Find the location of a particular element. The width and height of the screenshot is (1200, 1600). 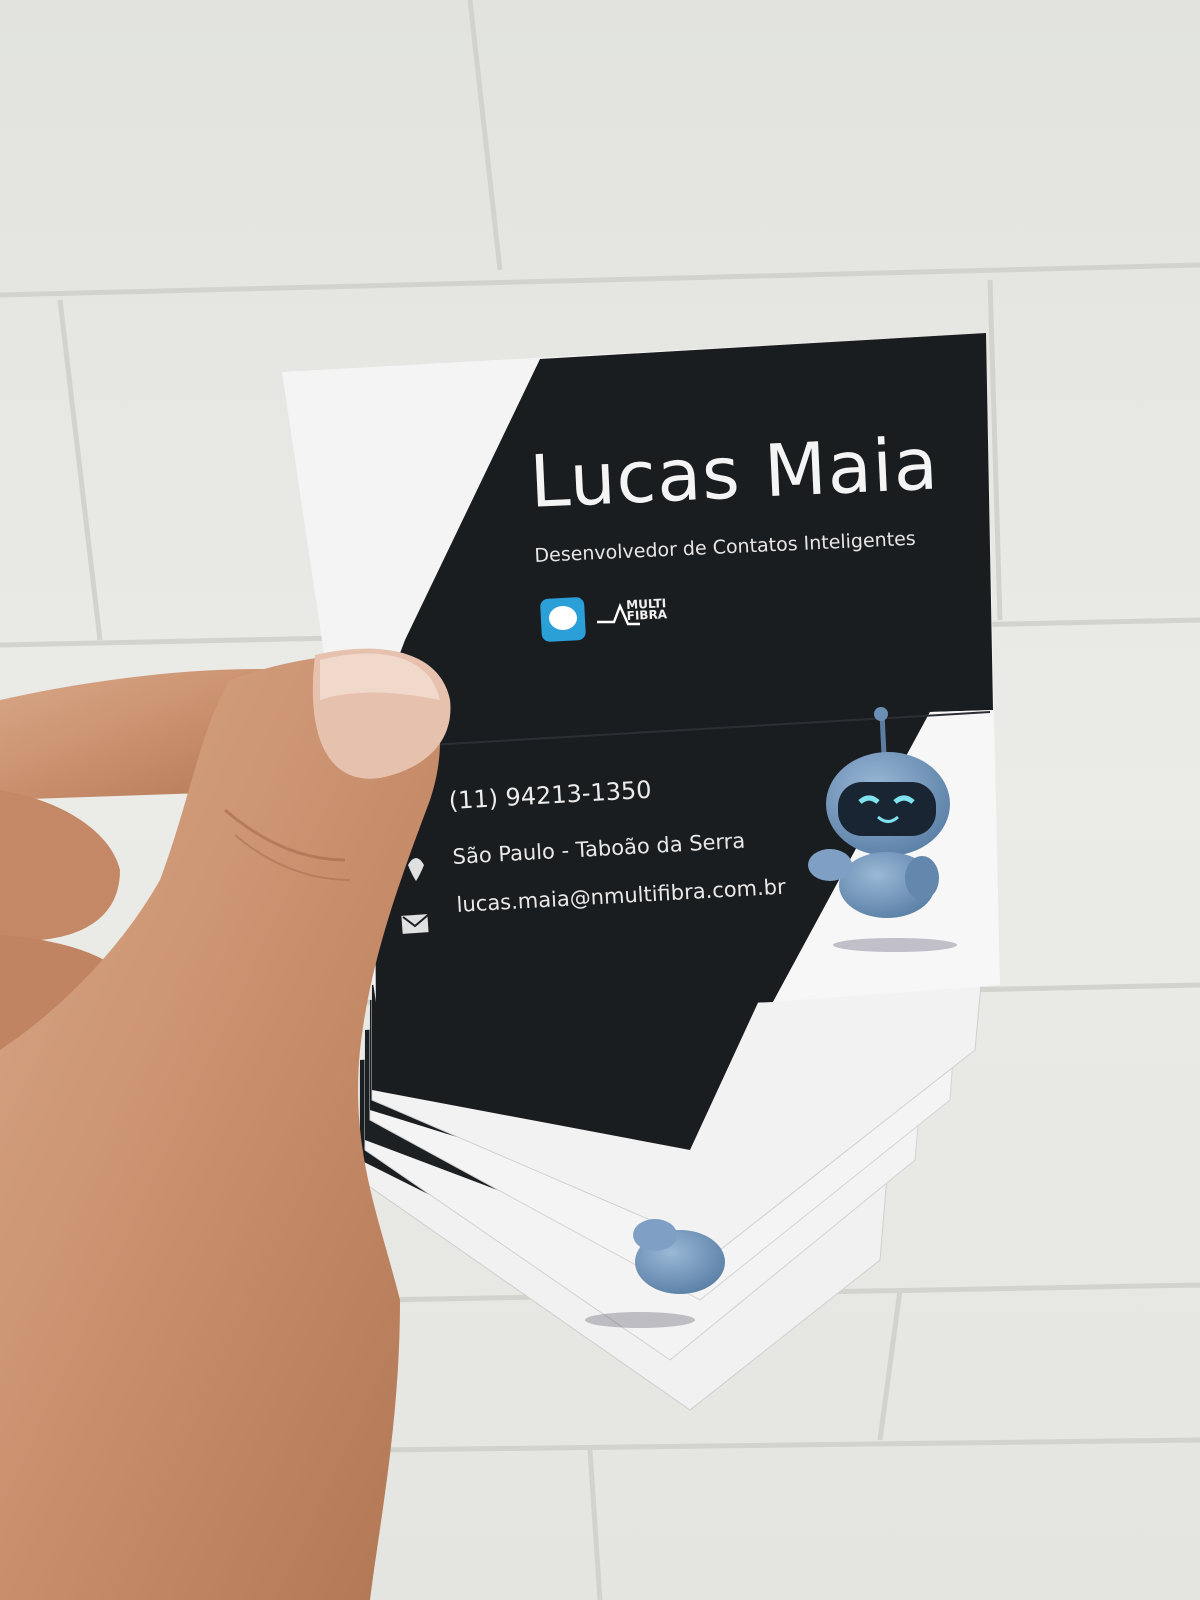

brand-line-2: FIBRA is located at coordinates (647, 615).